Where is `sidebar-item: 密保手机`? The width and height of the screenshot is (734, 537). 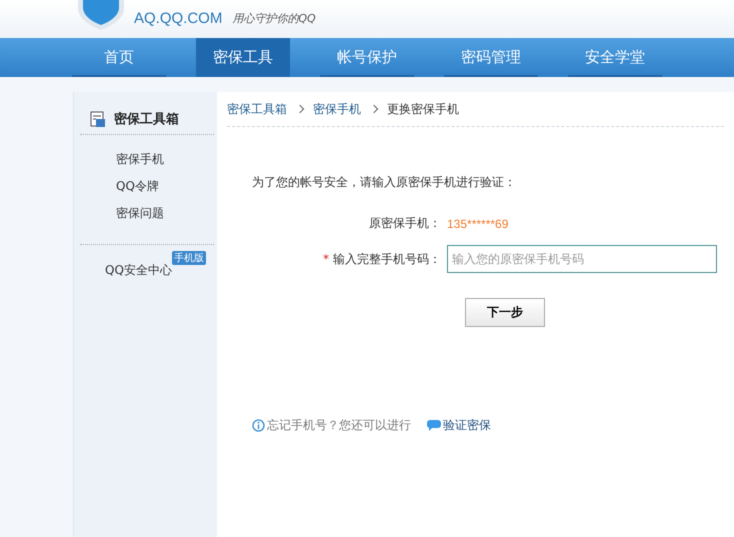 sidebar-item: 密保手机 is located at coordinates (165, 159).